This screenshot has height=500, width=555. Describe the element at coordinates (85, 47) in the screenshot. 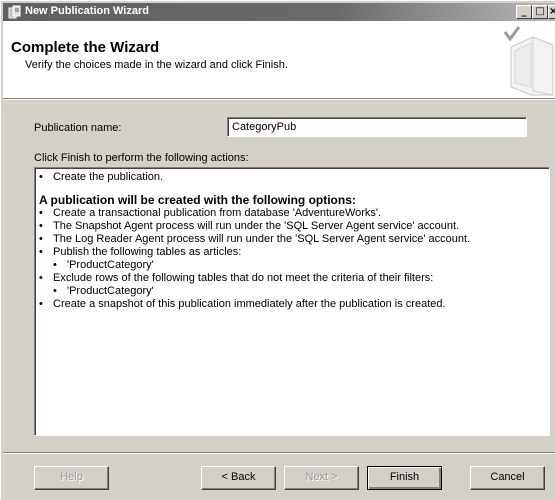

I see `page-title: Complete the Wizard` at that location.